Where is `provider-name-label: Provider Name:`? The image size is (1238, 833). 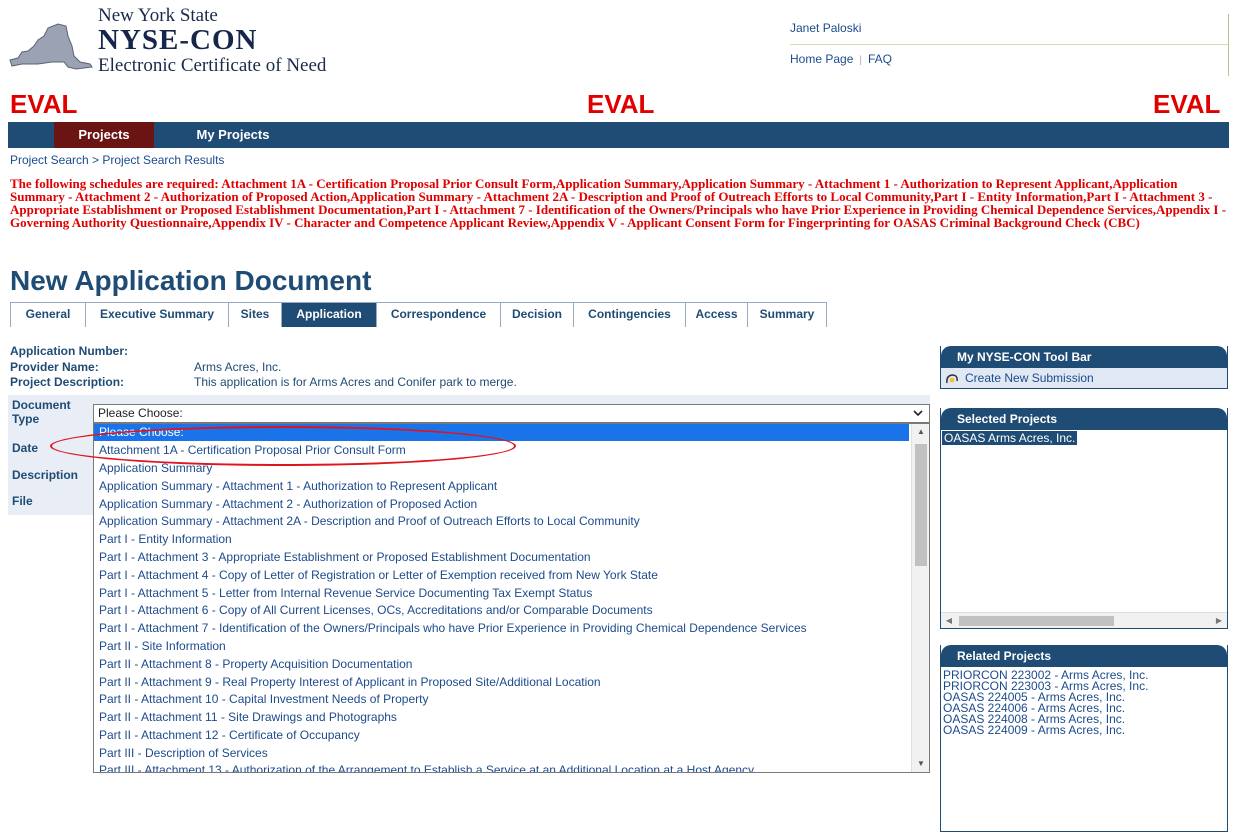
provider-name-label: Provider Name: is located at coordinates (54, 367).